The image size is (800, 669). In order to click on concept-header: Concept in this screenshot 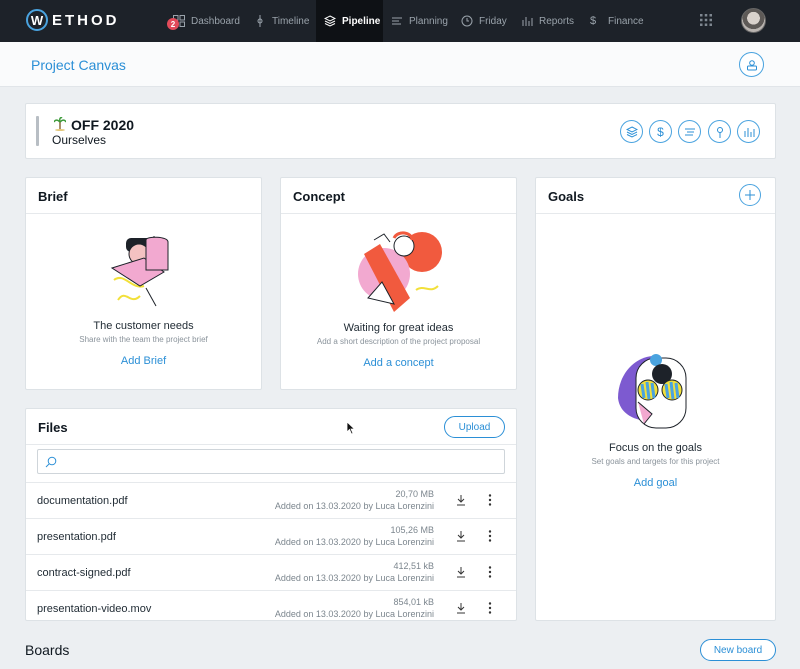, I will do `click(398, 196)`.